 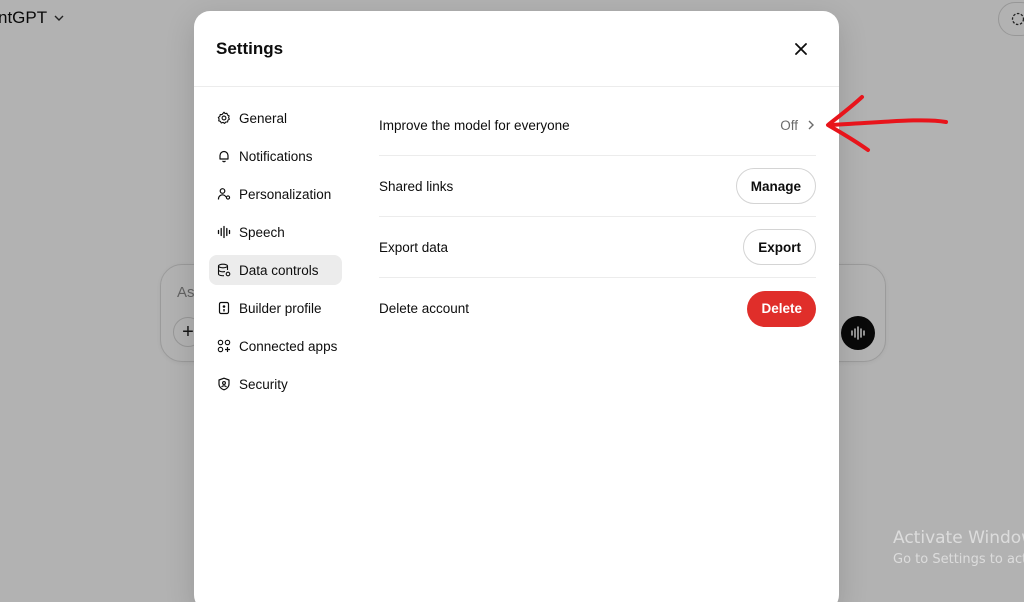 I want to click on export-data-row: Export data Export, so click(x=597, y=247).